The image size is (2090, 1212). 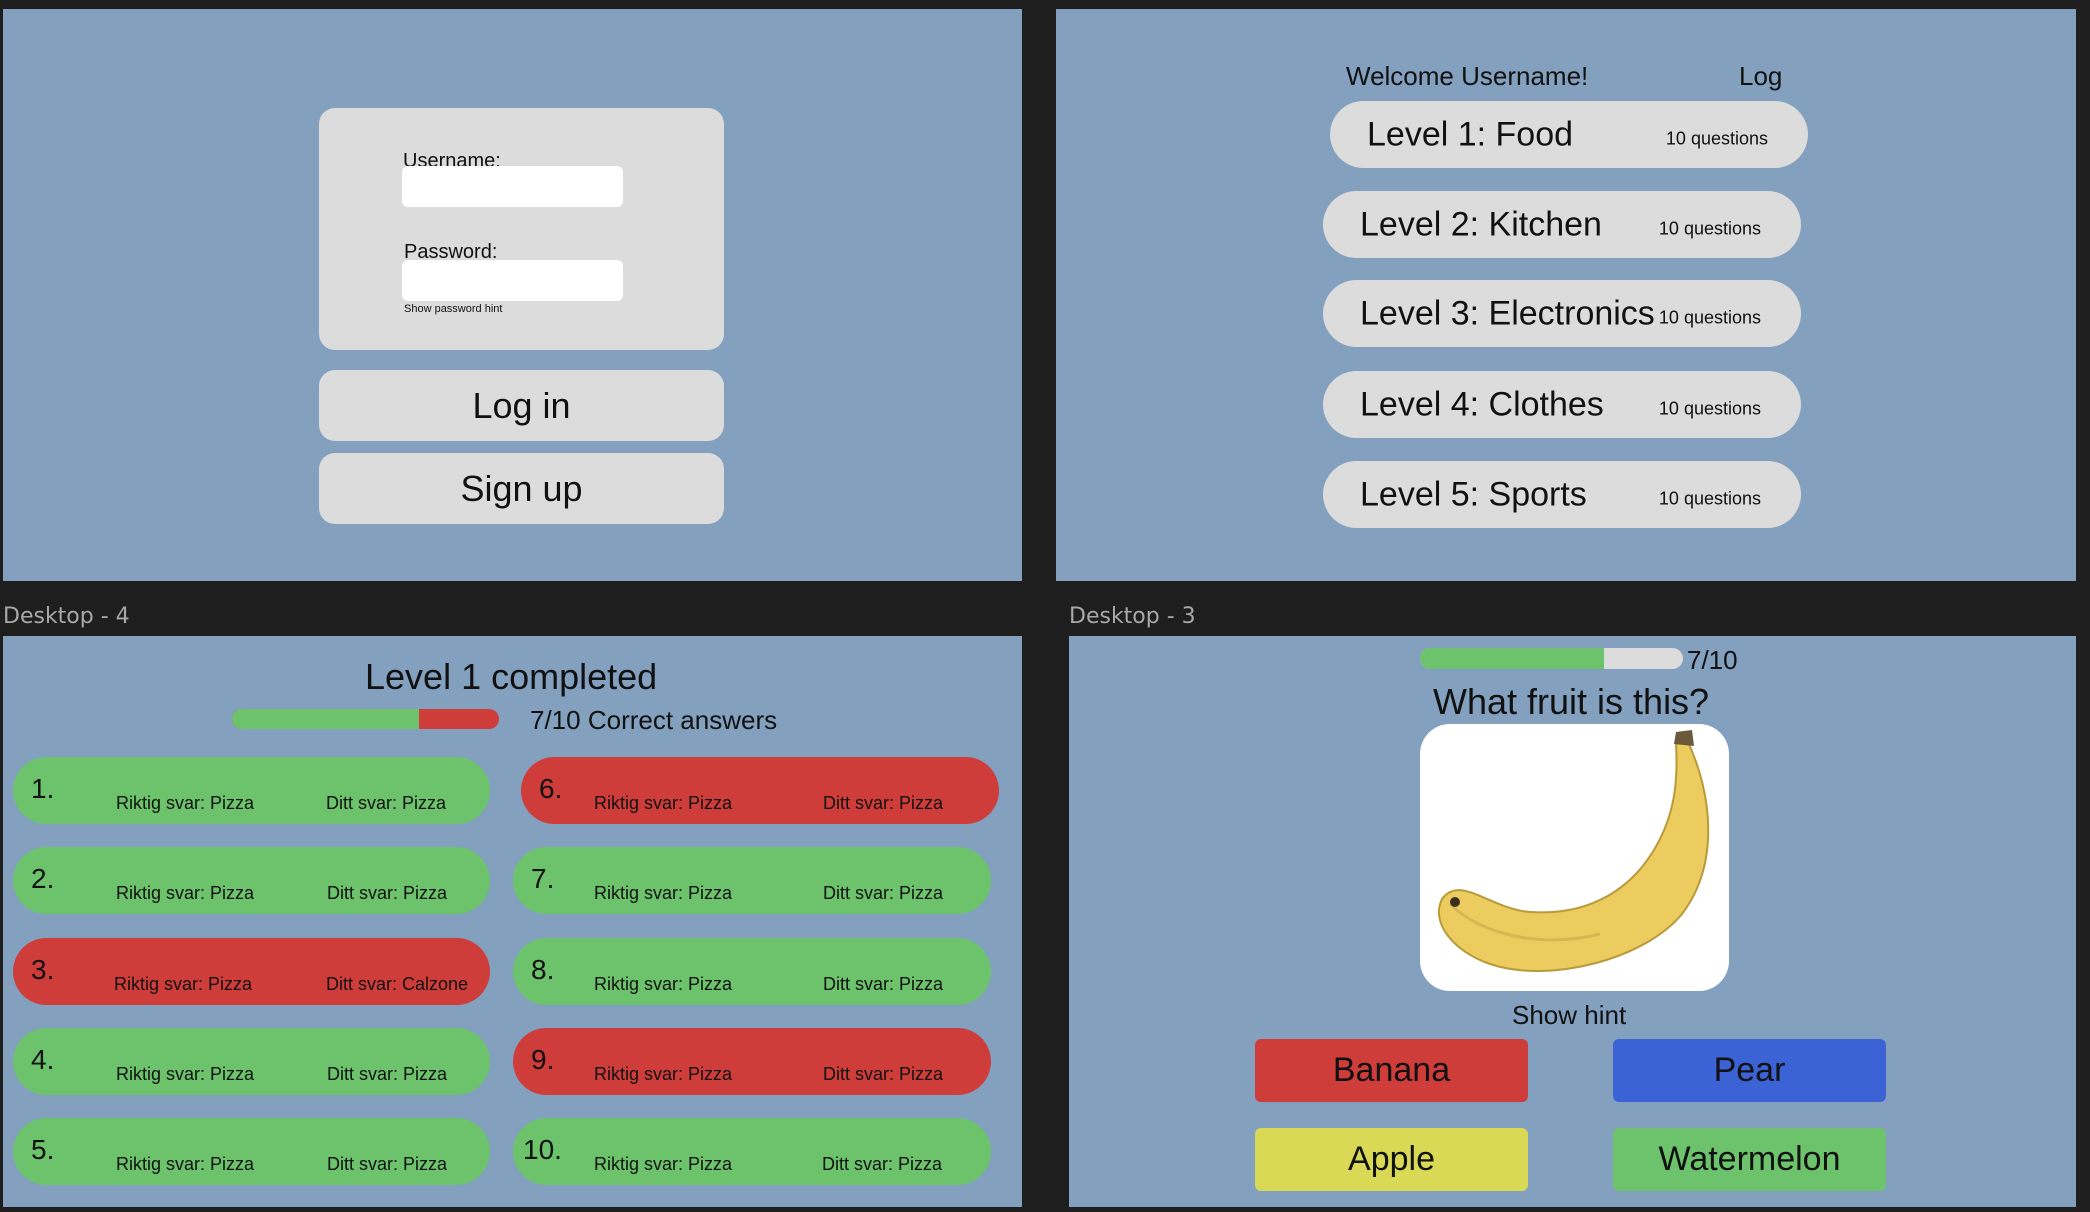 What do you see at coordinates (1391, 1159) in the screenshot?
I see `answer-apple-button: Apple` at bounding box center [1391, 1159].